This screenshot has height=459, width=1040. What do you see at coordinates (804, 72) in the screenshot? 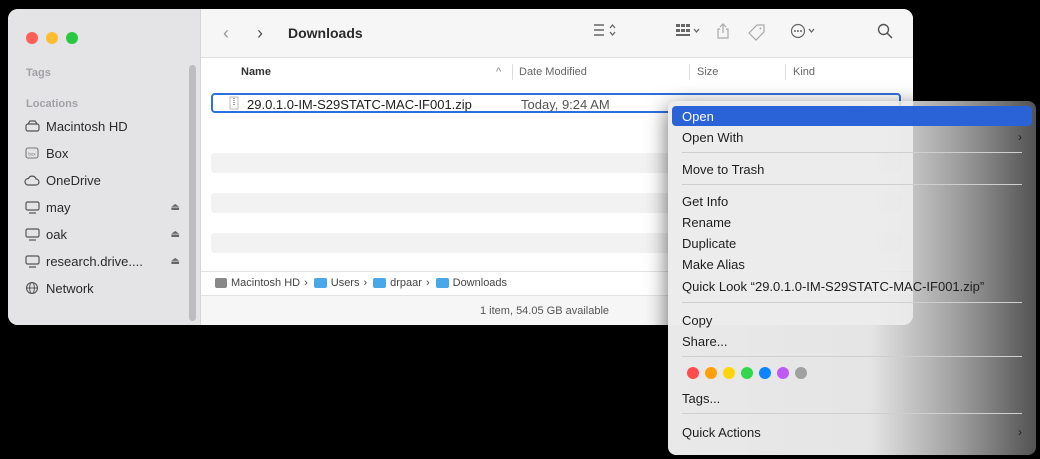
I see `column-kind: Kind` at bounding box center [804, 72].